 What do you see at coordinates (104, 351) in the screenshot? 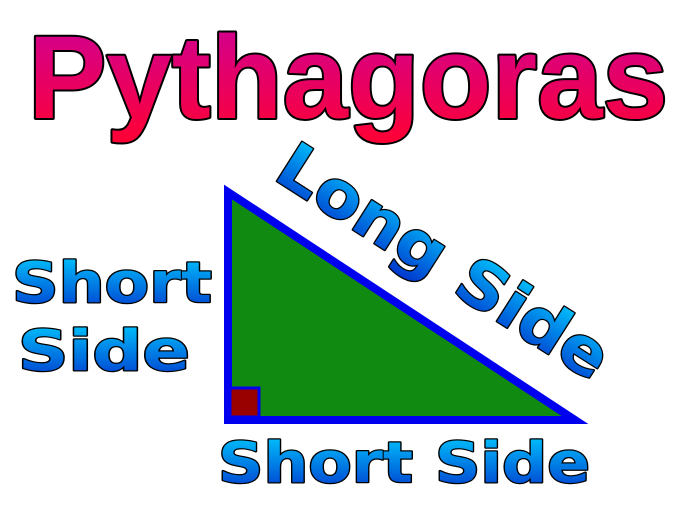
I see `vertical-leg-label-line2: Side` at bounding box center [104, 351].